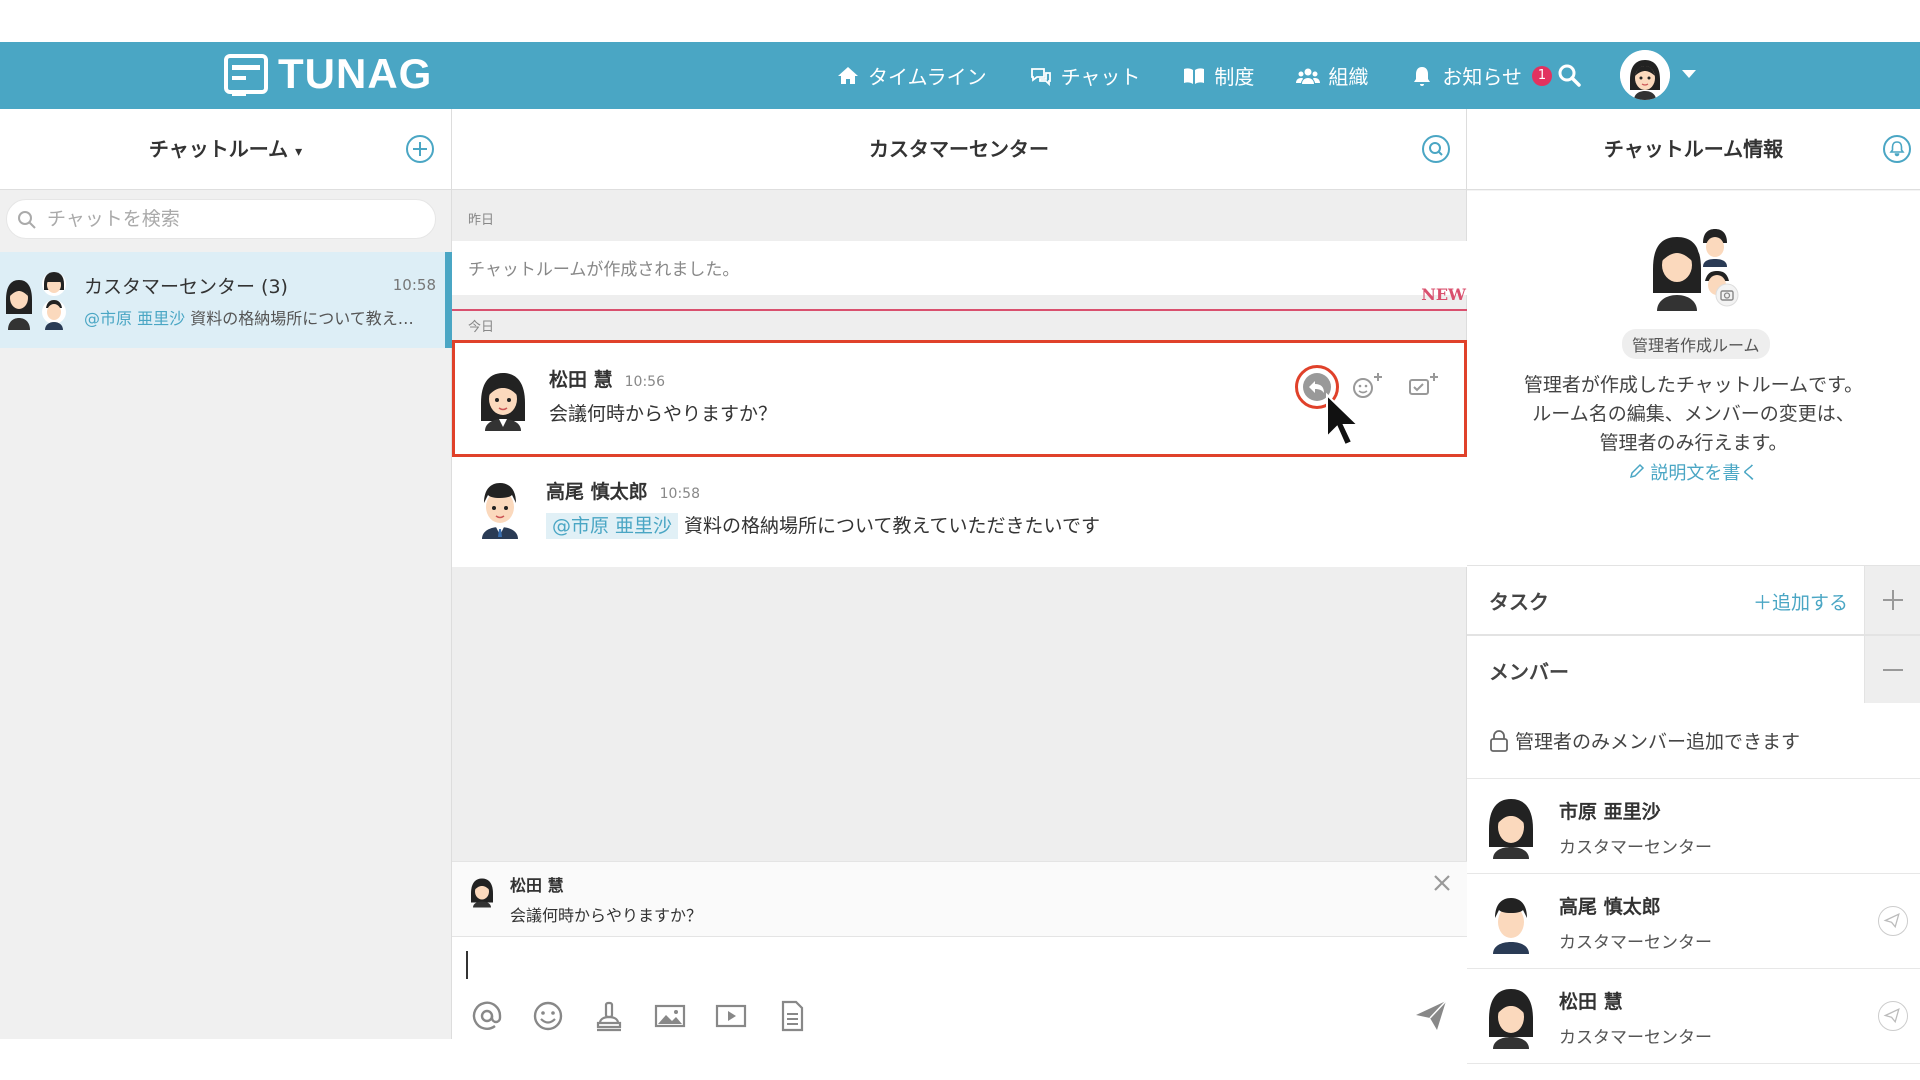 The height and width of the screenshot is (1080, 1920). What do you see at coordinates (467, 965) in the screenshot?
I see `text-cursor` at bounding box center [467, 965].